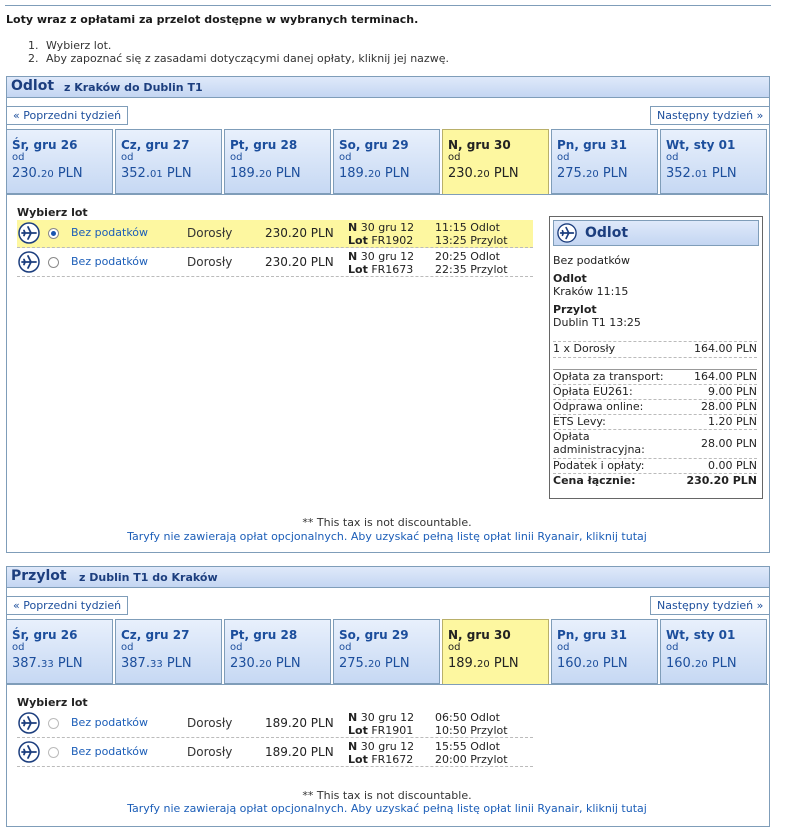 This screenshot has width=792, height=838. I want to click on flight-date: 30 gru 12, so click(387, 717).